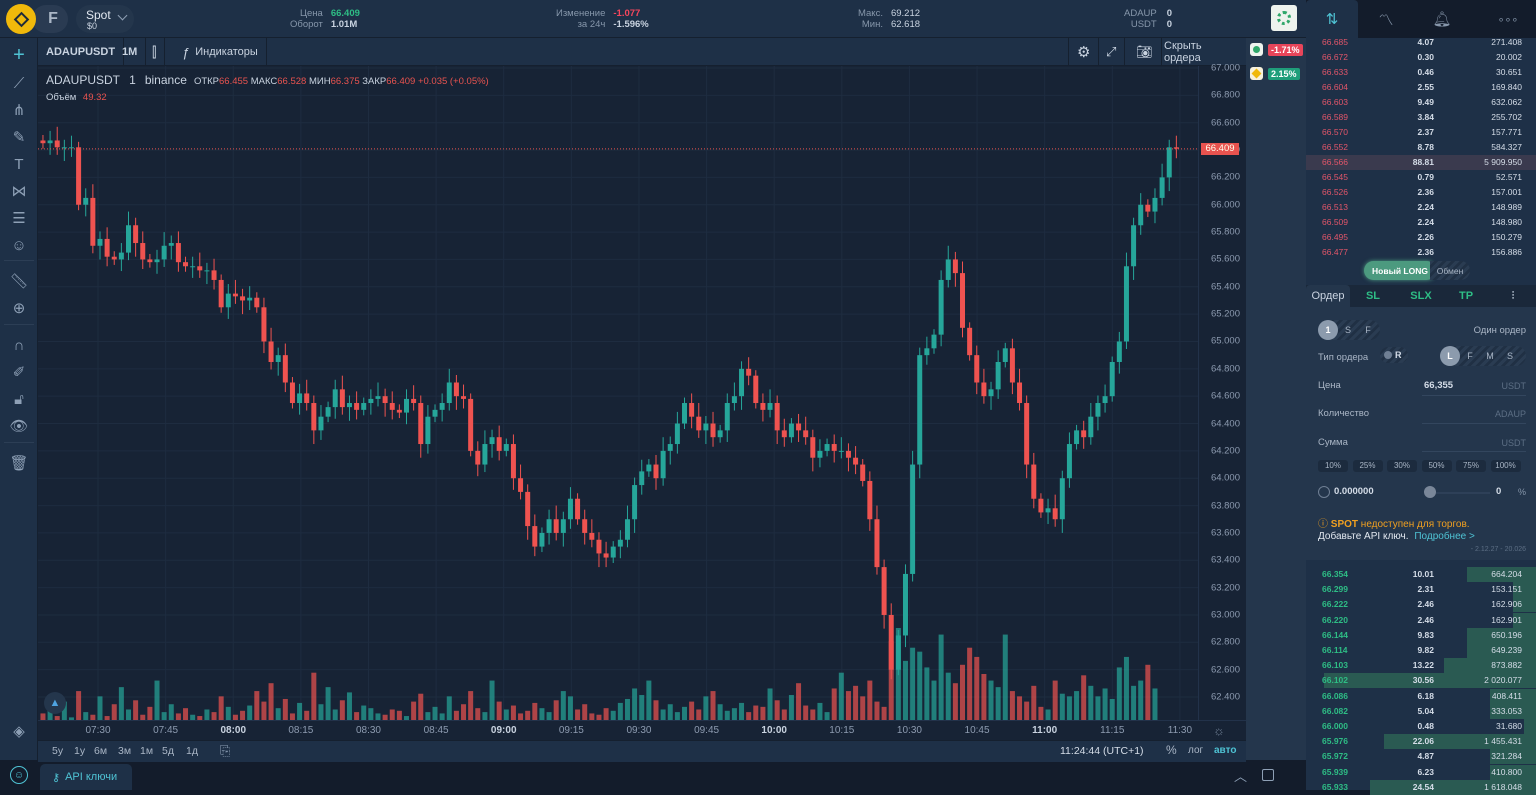  I want to click on ask-row: 66.513 2.24 148.989, so click(1421, 207).